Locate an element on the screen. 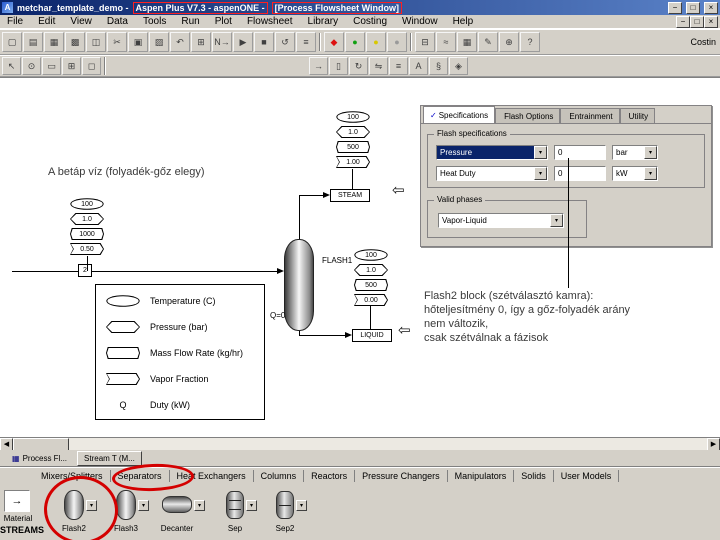  page-break-icon: ◻ is located at coordinates (91, 66).